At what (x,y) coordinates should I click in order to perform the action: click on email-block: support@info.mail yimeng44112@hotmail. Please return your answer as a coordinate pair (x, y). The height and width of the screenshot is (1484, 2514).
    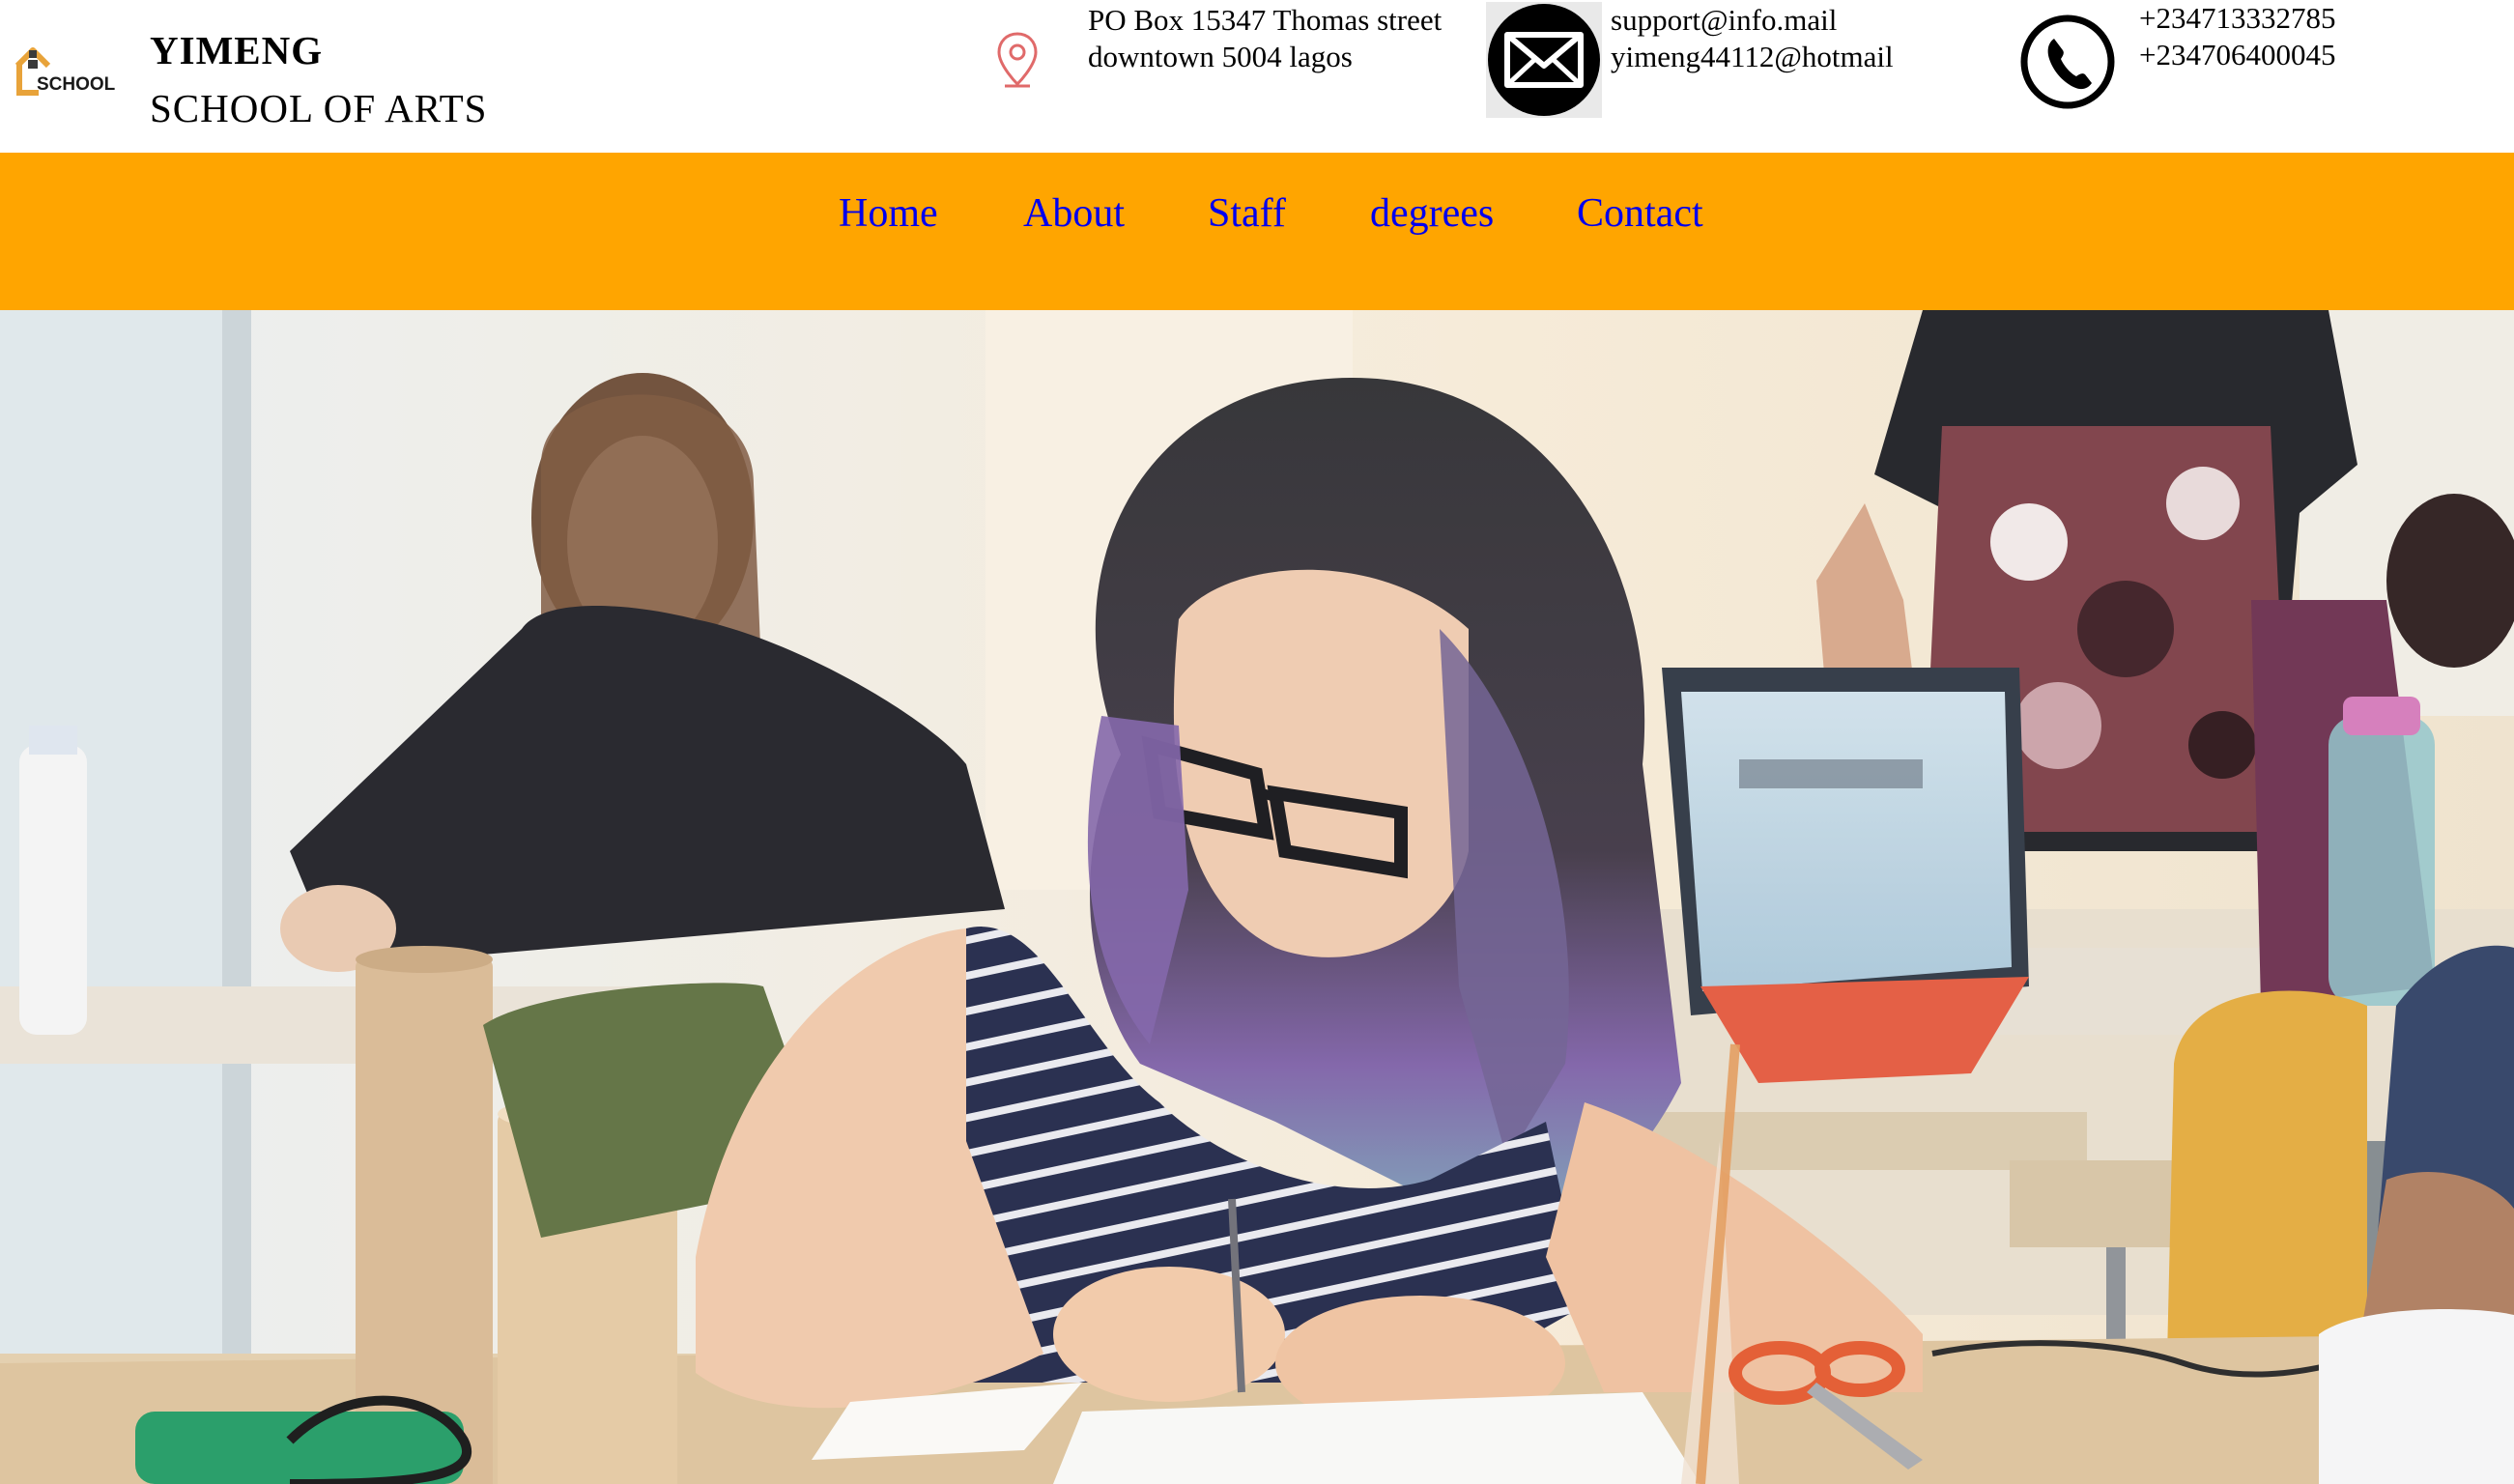
    Looking at the image, I should click on (1752, 39).